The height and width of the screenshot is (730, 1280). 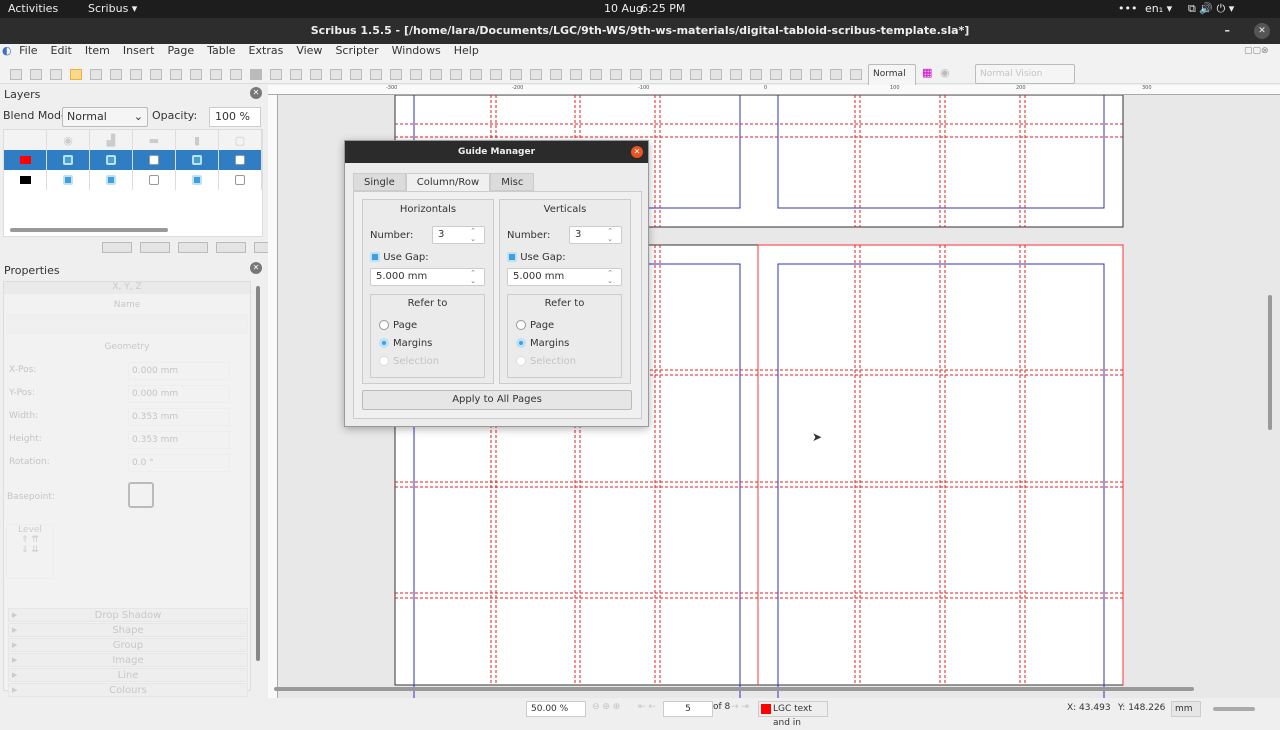 What do you see at coordinates (179, 463) in the screenshot?
I see `geometry-field-input: 0.0 °` at bounding box center [179, 463].